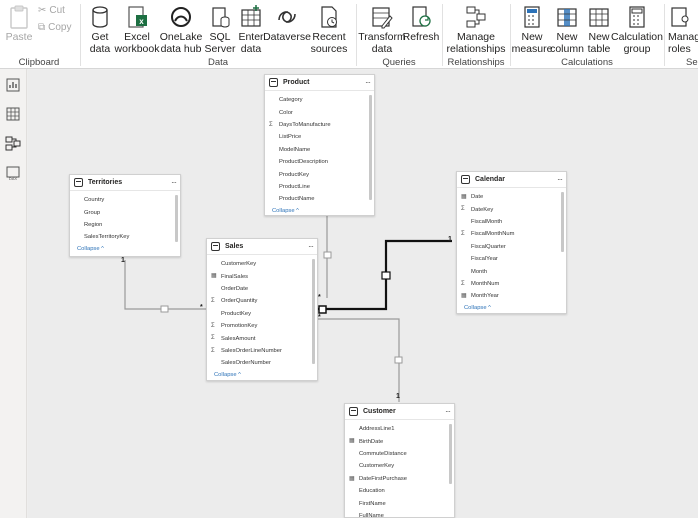 The width and height of the screenshot is (698, 518). Describe the element at coordinates (13, 85) in the screenshot. I see `report-view-icon` at that location.